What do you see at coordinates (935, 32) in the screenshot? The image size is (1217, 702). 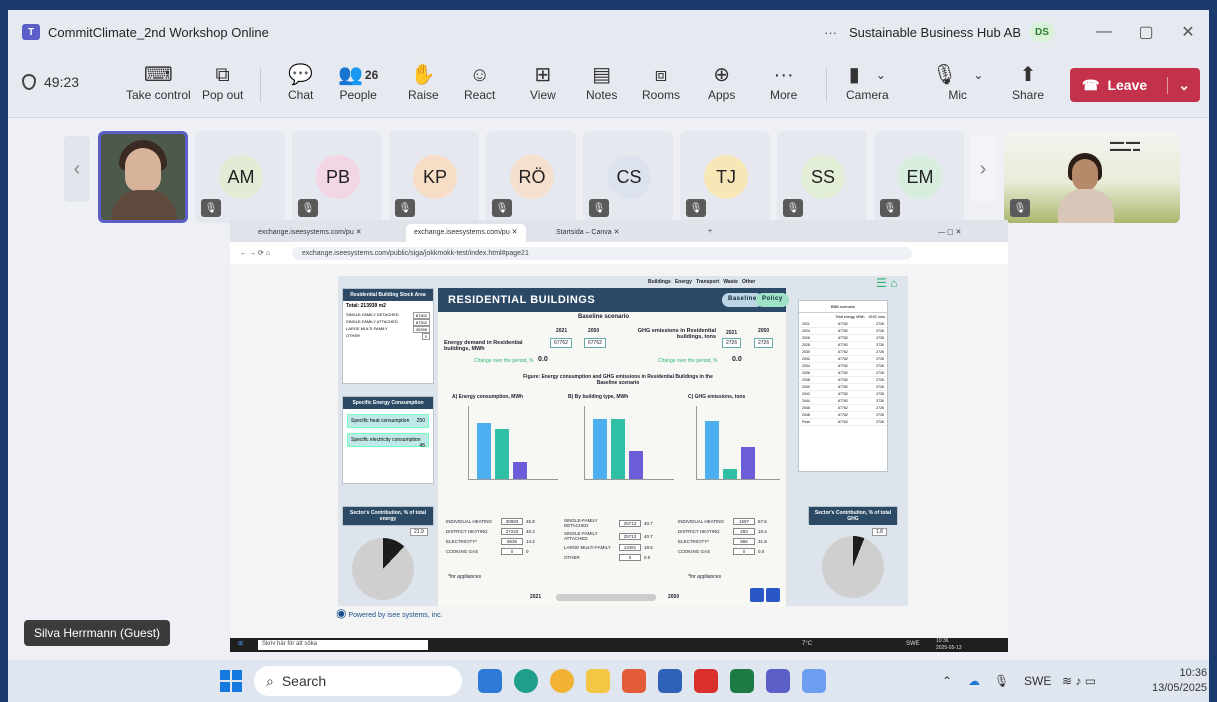 I see `organization-name: Sustainable Business Hub AB` at bounding box center [935, 32].